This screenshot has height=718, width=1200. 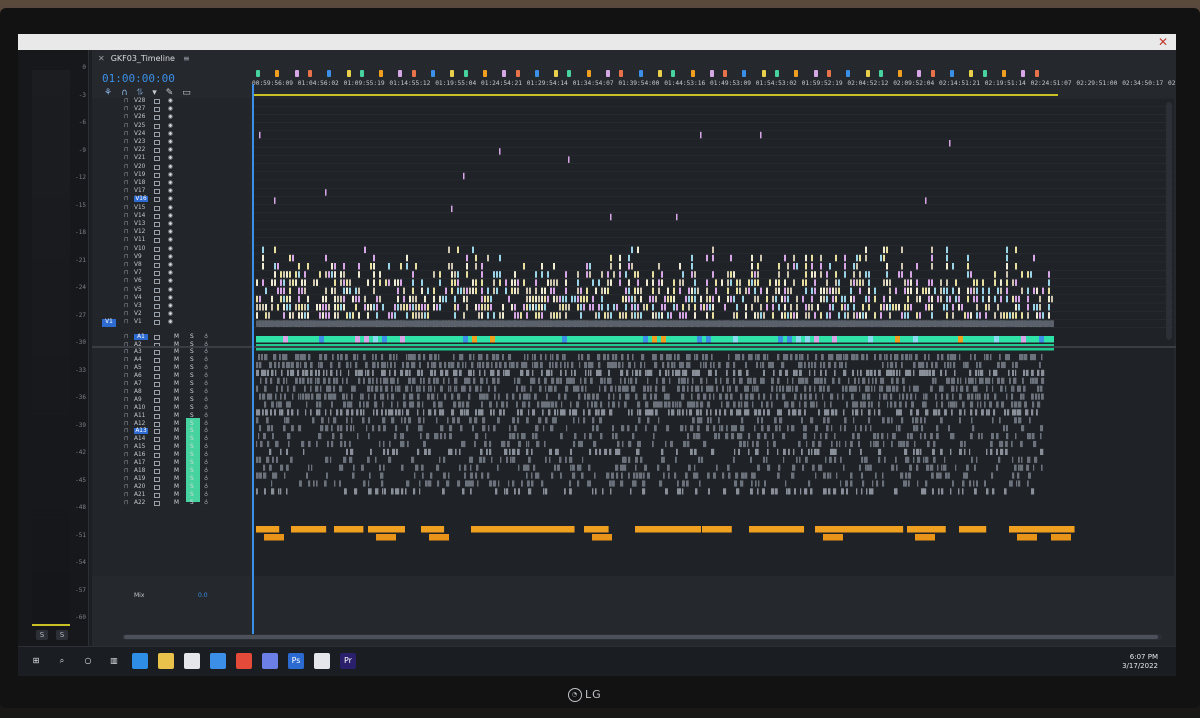 What do you see at coordinates (126, 101) in the screenshot?
I see `lock-icon: ⊓` at bounding box center [126, 101].